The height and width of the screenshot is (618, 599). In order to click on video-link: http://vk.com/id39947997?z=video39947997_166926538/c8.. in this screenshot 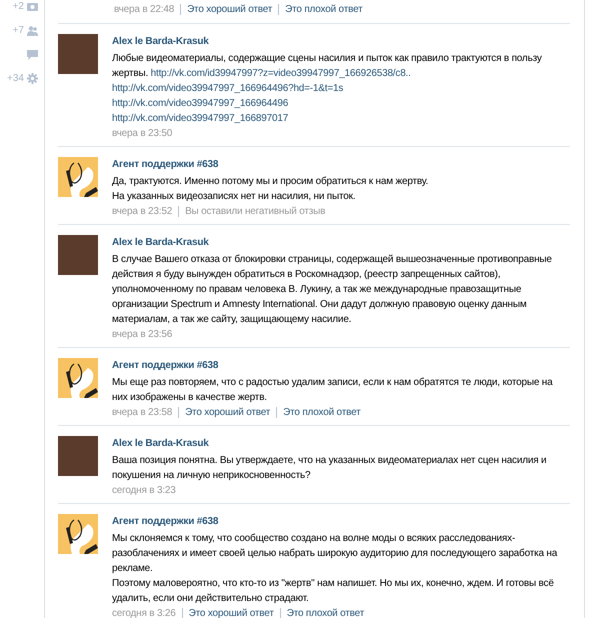, I will do `click(280, 73)`.